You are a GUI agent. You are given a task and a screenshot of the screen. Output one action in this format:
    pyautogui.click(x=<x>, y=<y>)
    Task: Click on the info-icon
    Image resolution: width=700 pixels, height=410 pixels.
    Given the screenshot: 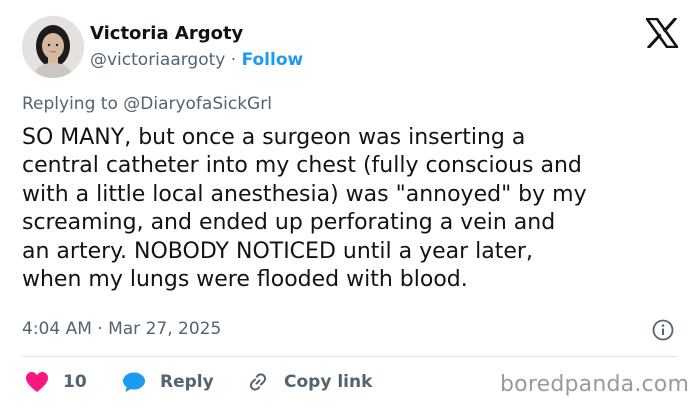 What is the action you would take?
    pyautogui.click(x=663, y=330)
    